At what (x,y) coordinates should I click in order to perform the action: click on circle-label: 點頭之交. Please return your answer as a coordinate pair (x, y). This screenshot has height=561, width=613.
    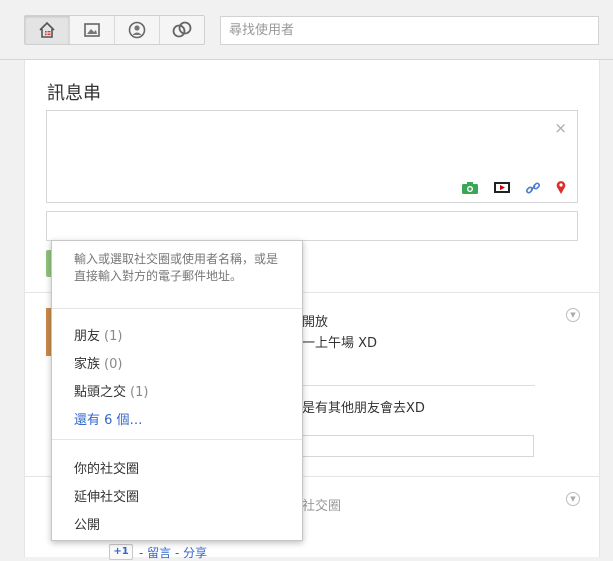
    Looking at the image, I should click on (100, 392).